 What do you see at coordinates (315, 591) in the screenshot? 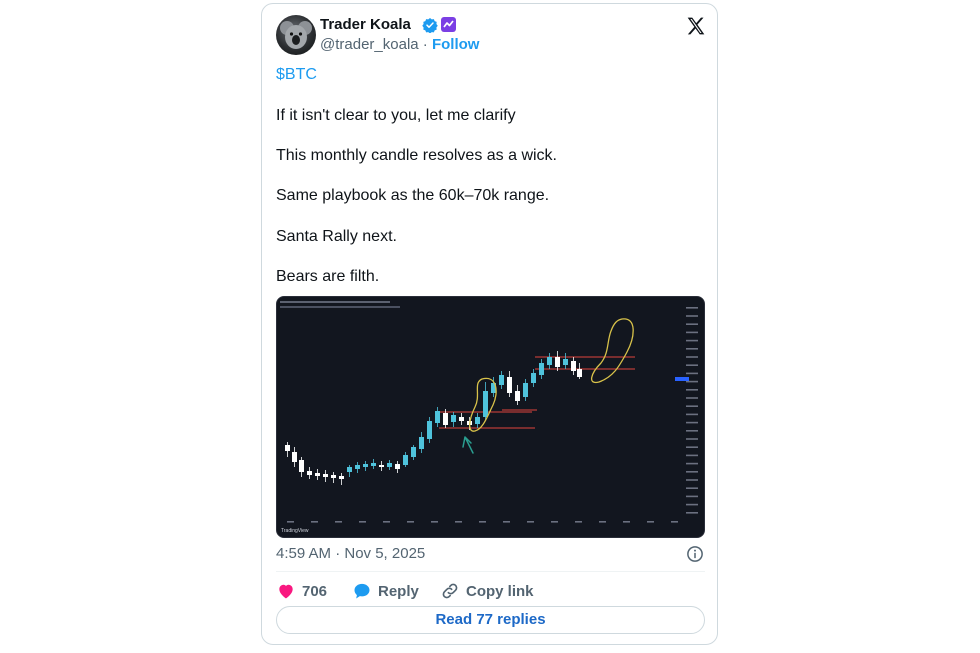
I see `like-count: 706` at bounding box center [315, 591].